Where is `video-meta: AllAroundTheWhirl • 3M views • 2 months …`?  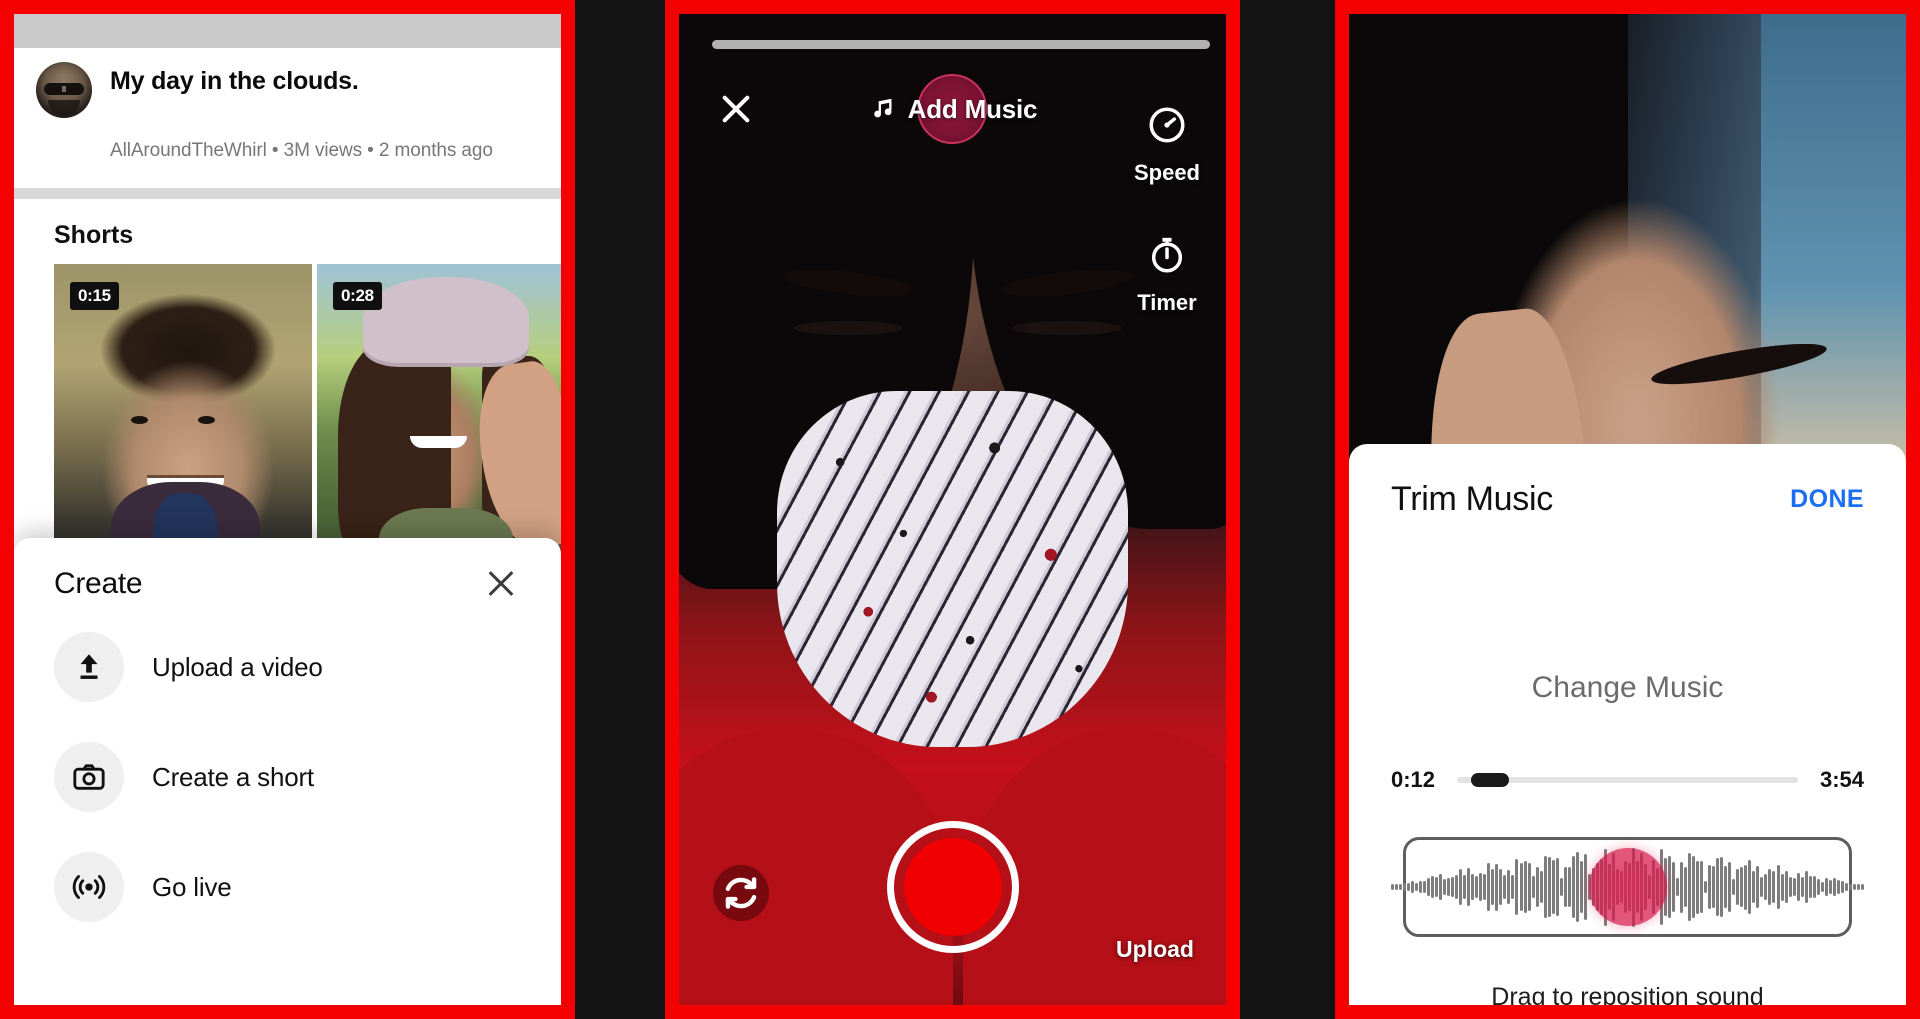 video-meta: AllAroundTheWhirl • 3M views • 2 months … is located at coordinates (301, 150).